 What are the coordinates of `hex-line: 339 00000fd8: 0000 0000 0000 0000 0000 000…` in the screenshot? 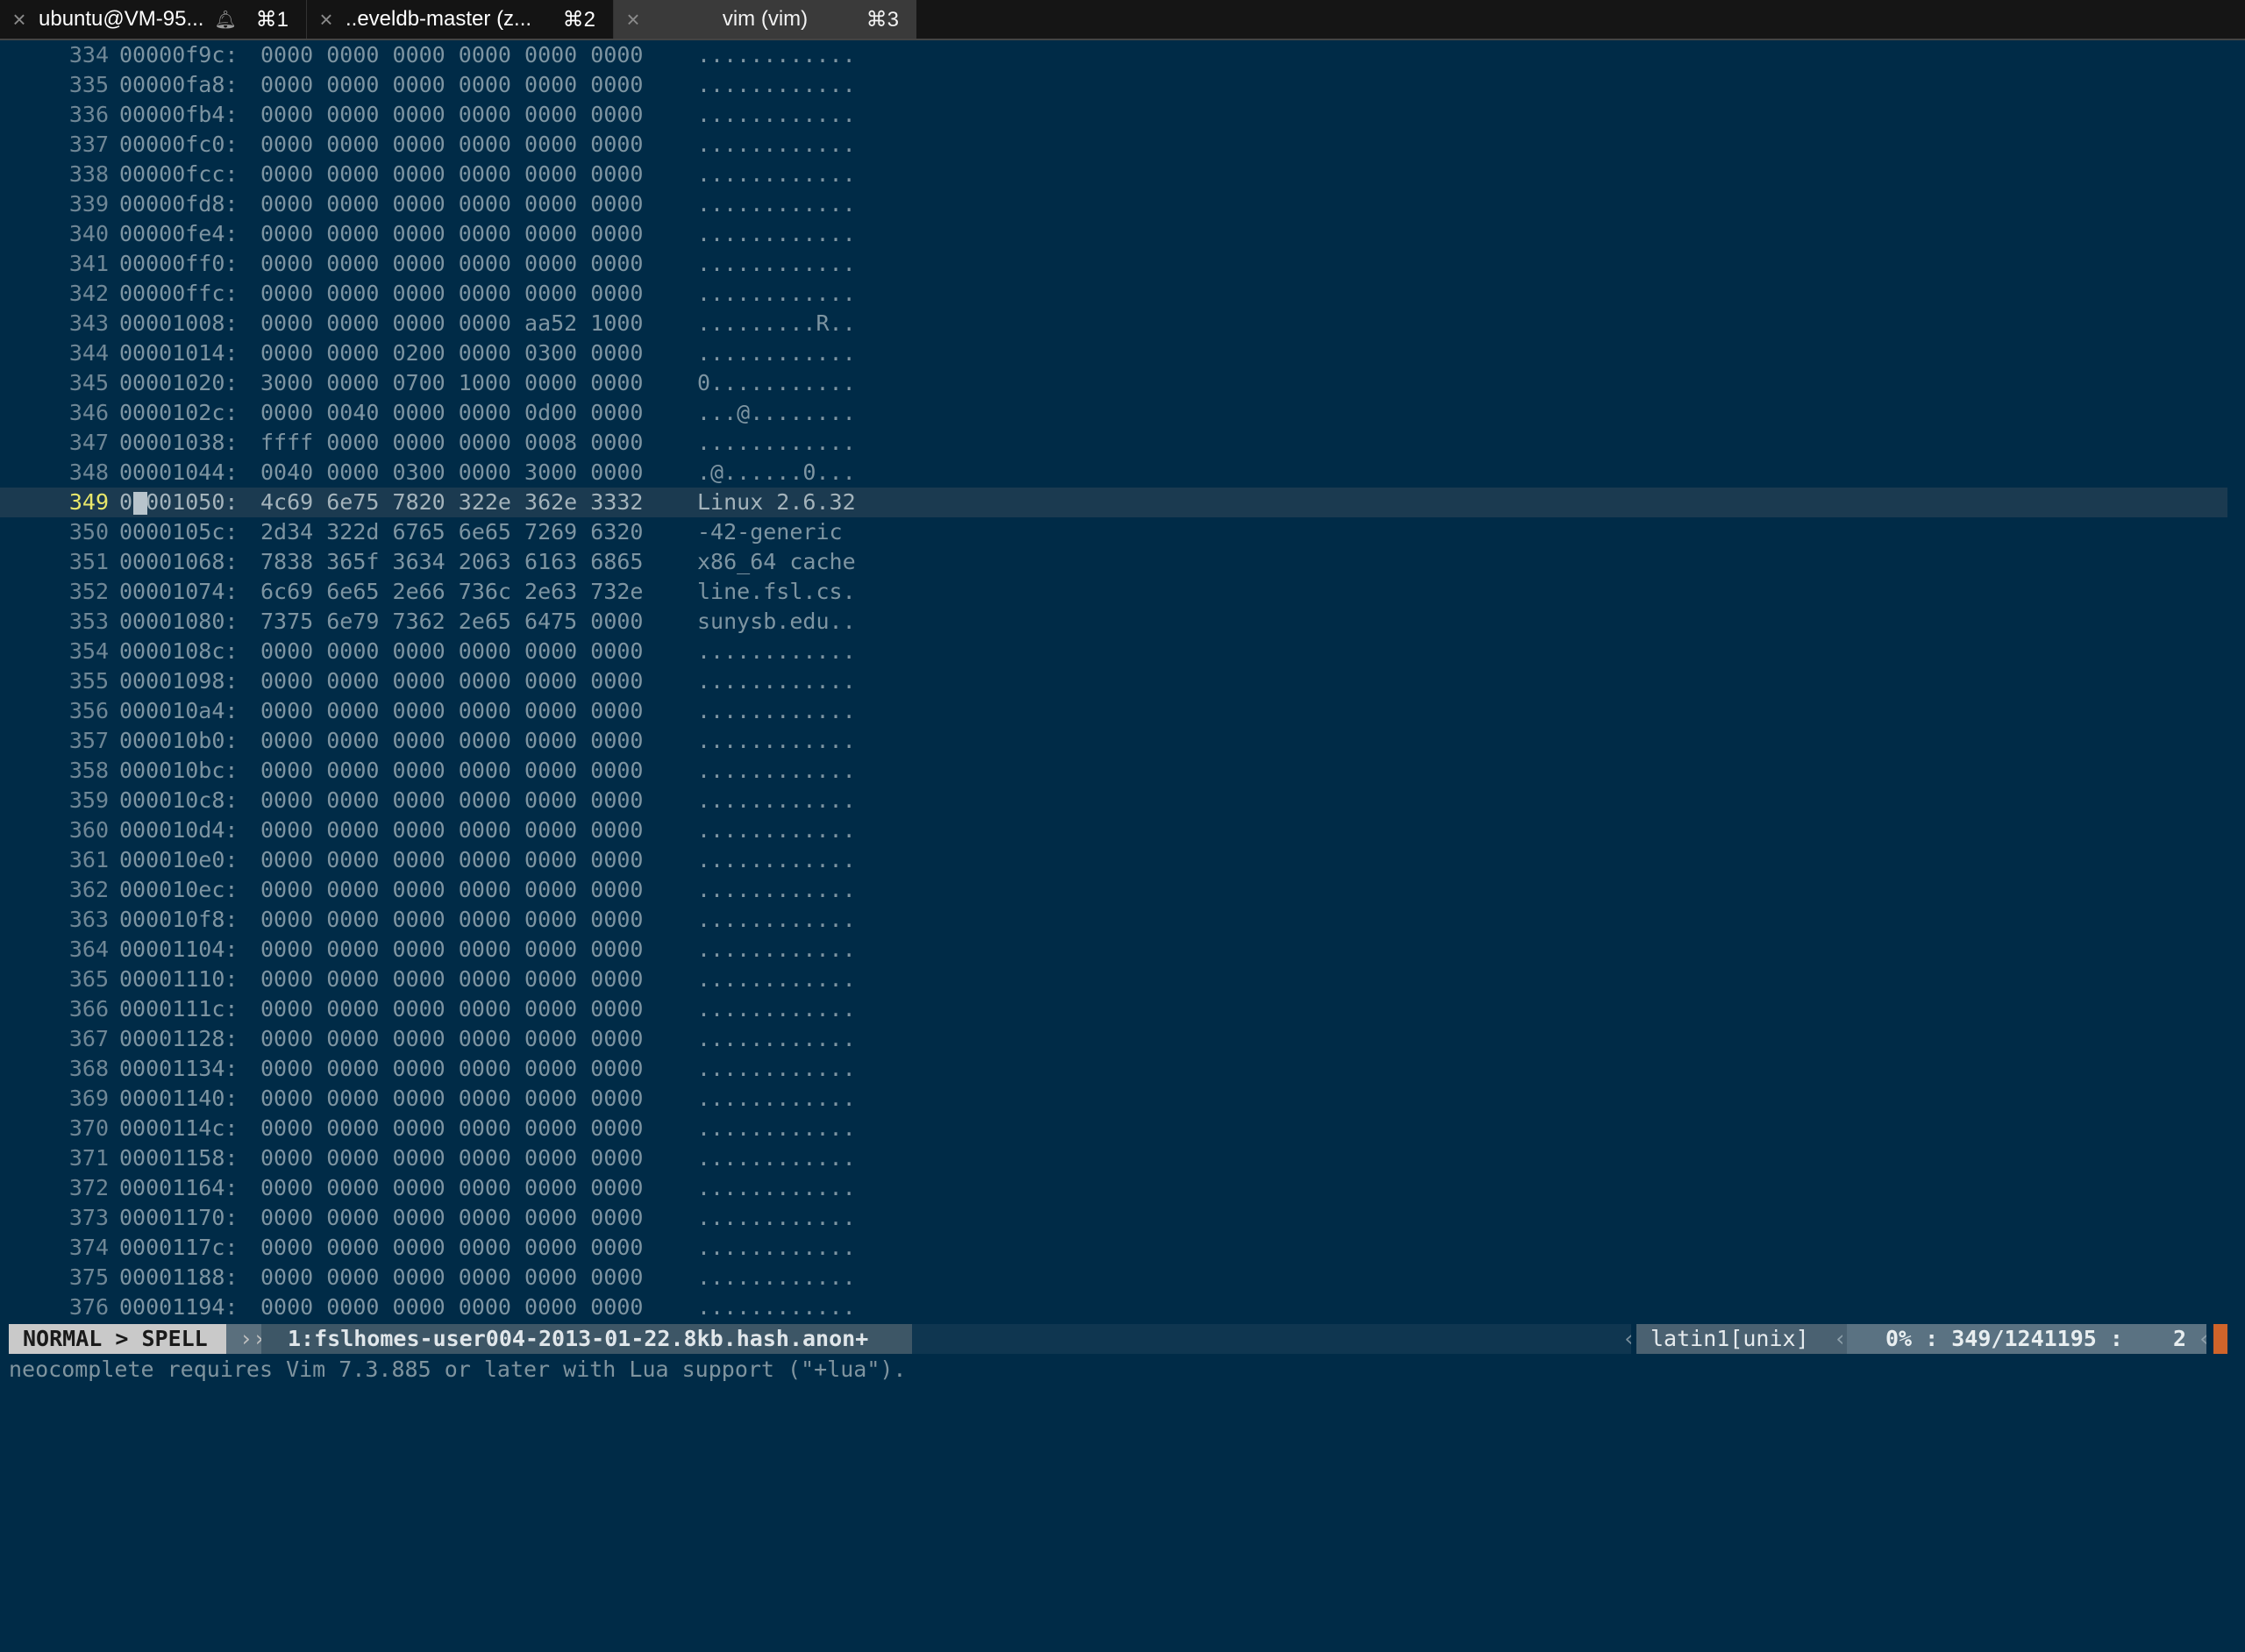 It's located at (1122, 204).